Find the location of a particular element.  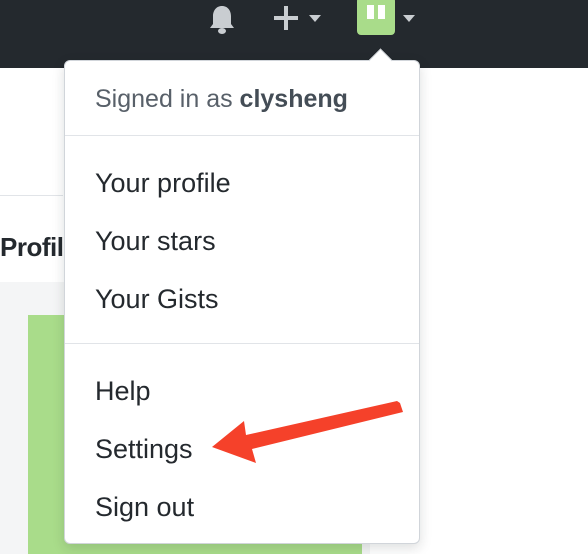

menu-item-sign-out: Sign out is located at coordinates (144, 507).